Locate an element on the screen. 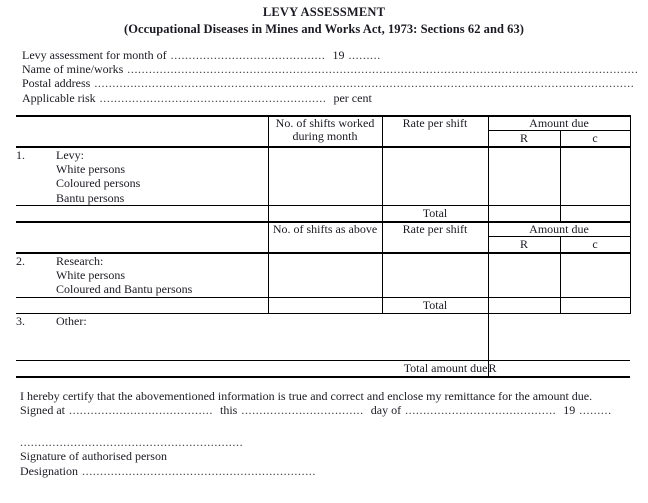 The height and width of the screenshot is (503, 648). section-2-heading: Research: is located at coordinates (80, 260).